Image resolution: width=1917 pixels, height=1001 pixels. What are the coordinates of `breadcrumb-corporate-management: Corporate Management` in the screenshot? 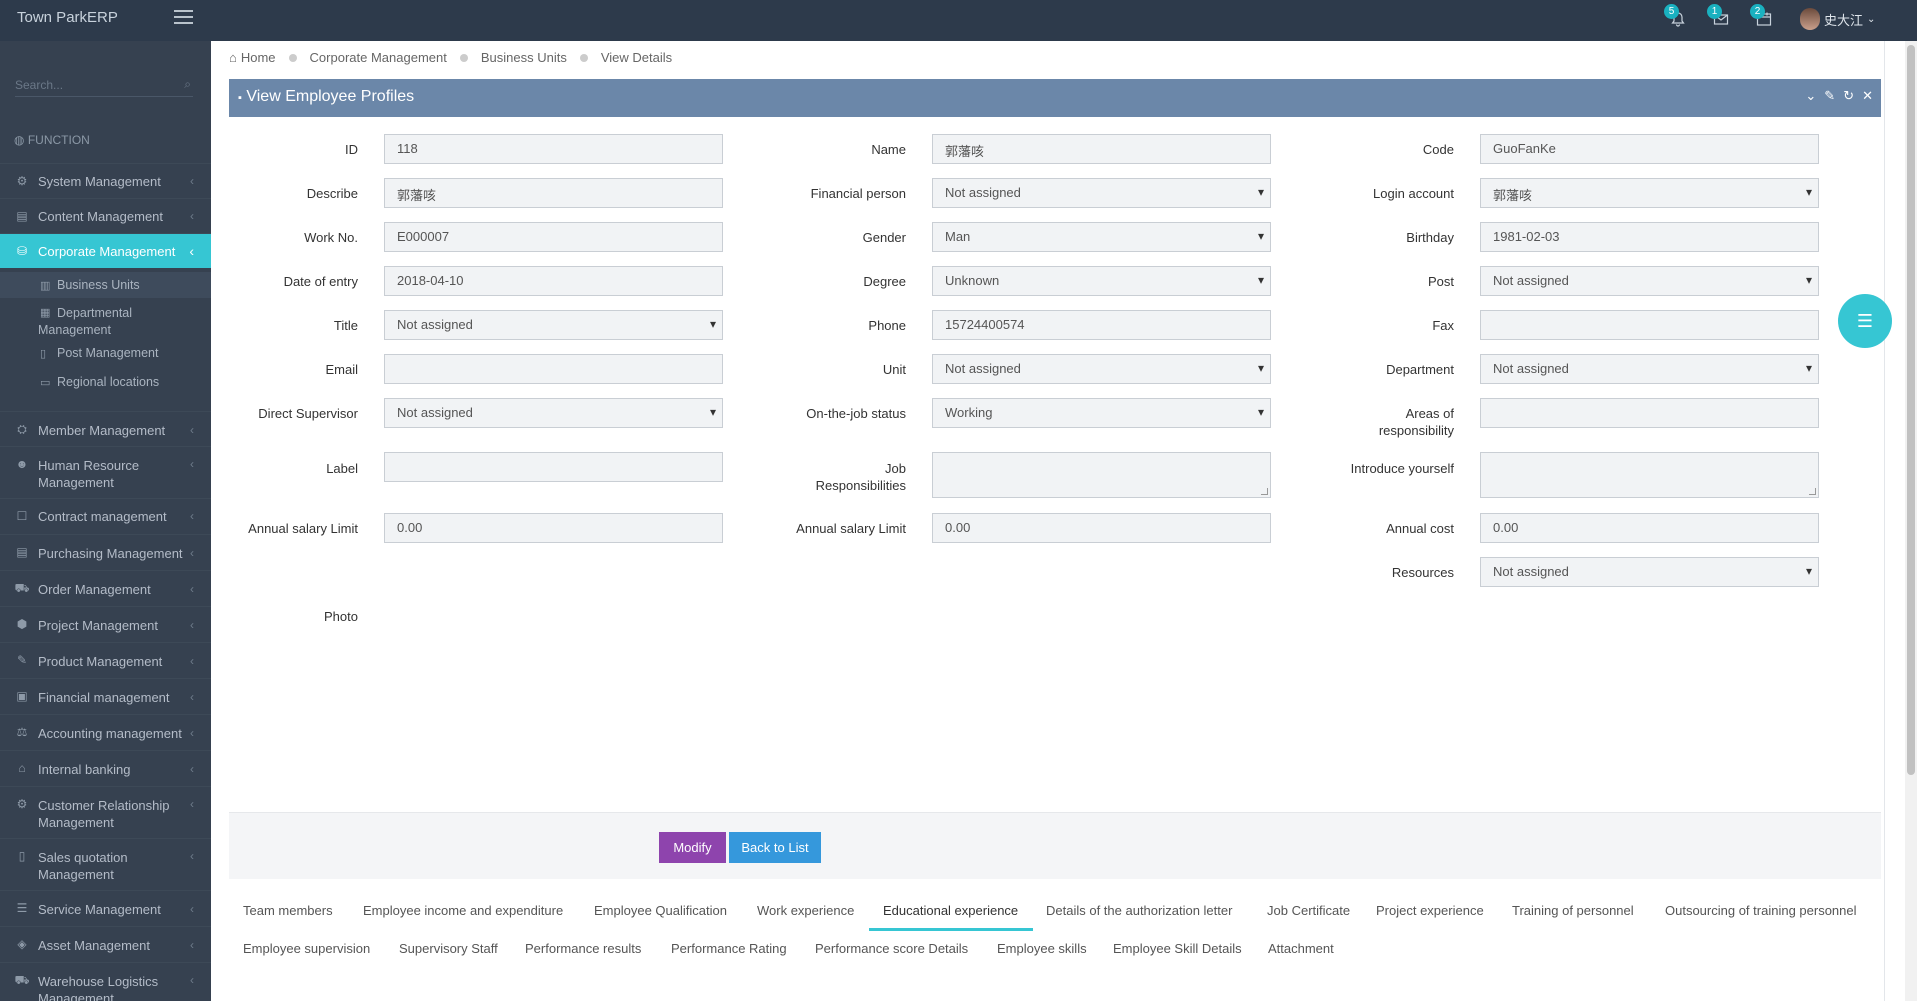 It's located at (378, 57).